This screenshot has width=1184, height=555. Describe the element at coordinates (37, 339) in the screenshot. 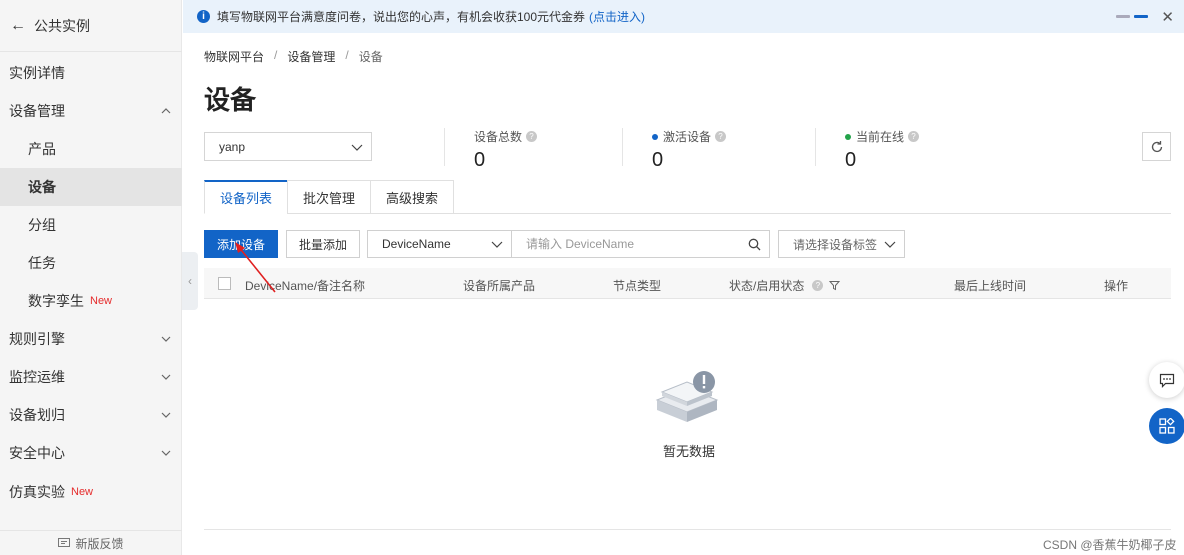

I see `sidebar-item-label: 规则引擎` at that location.